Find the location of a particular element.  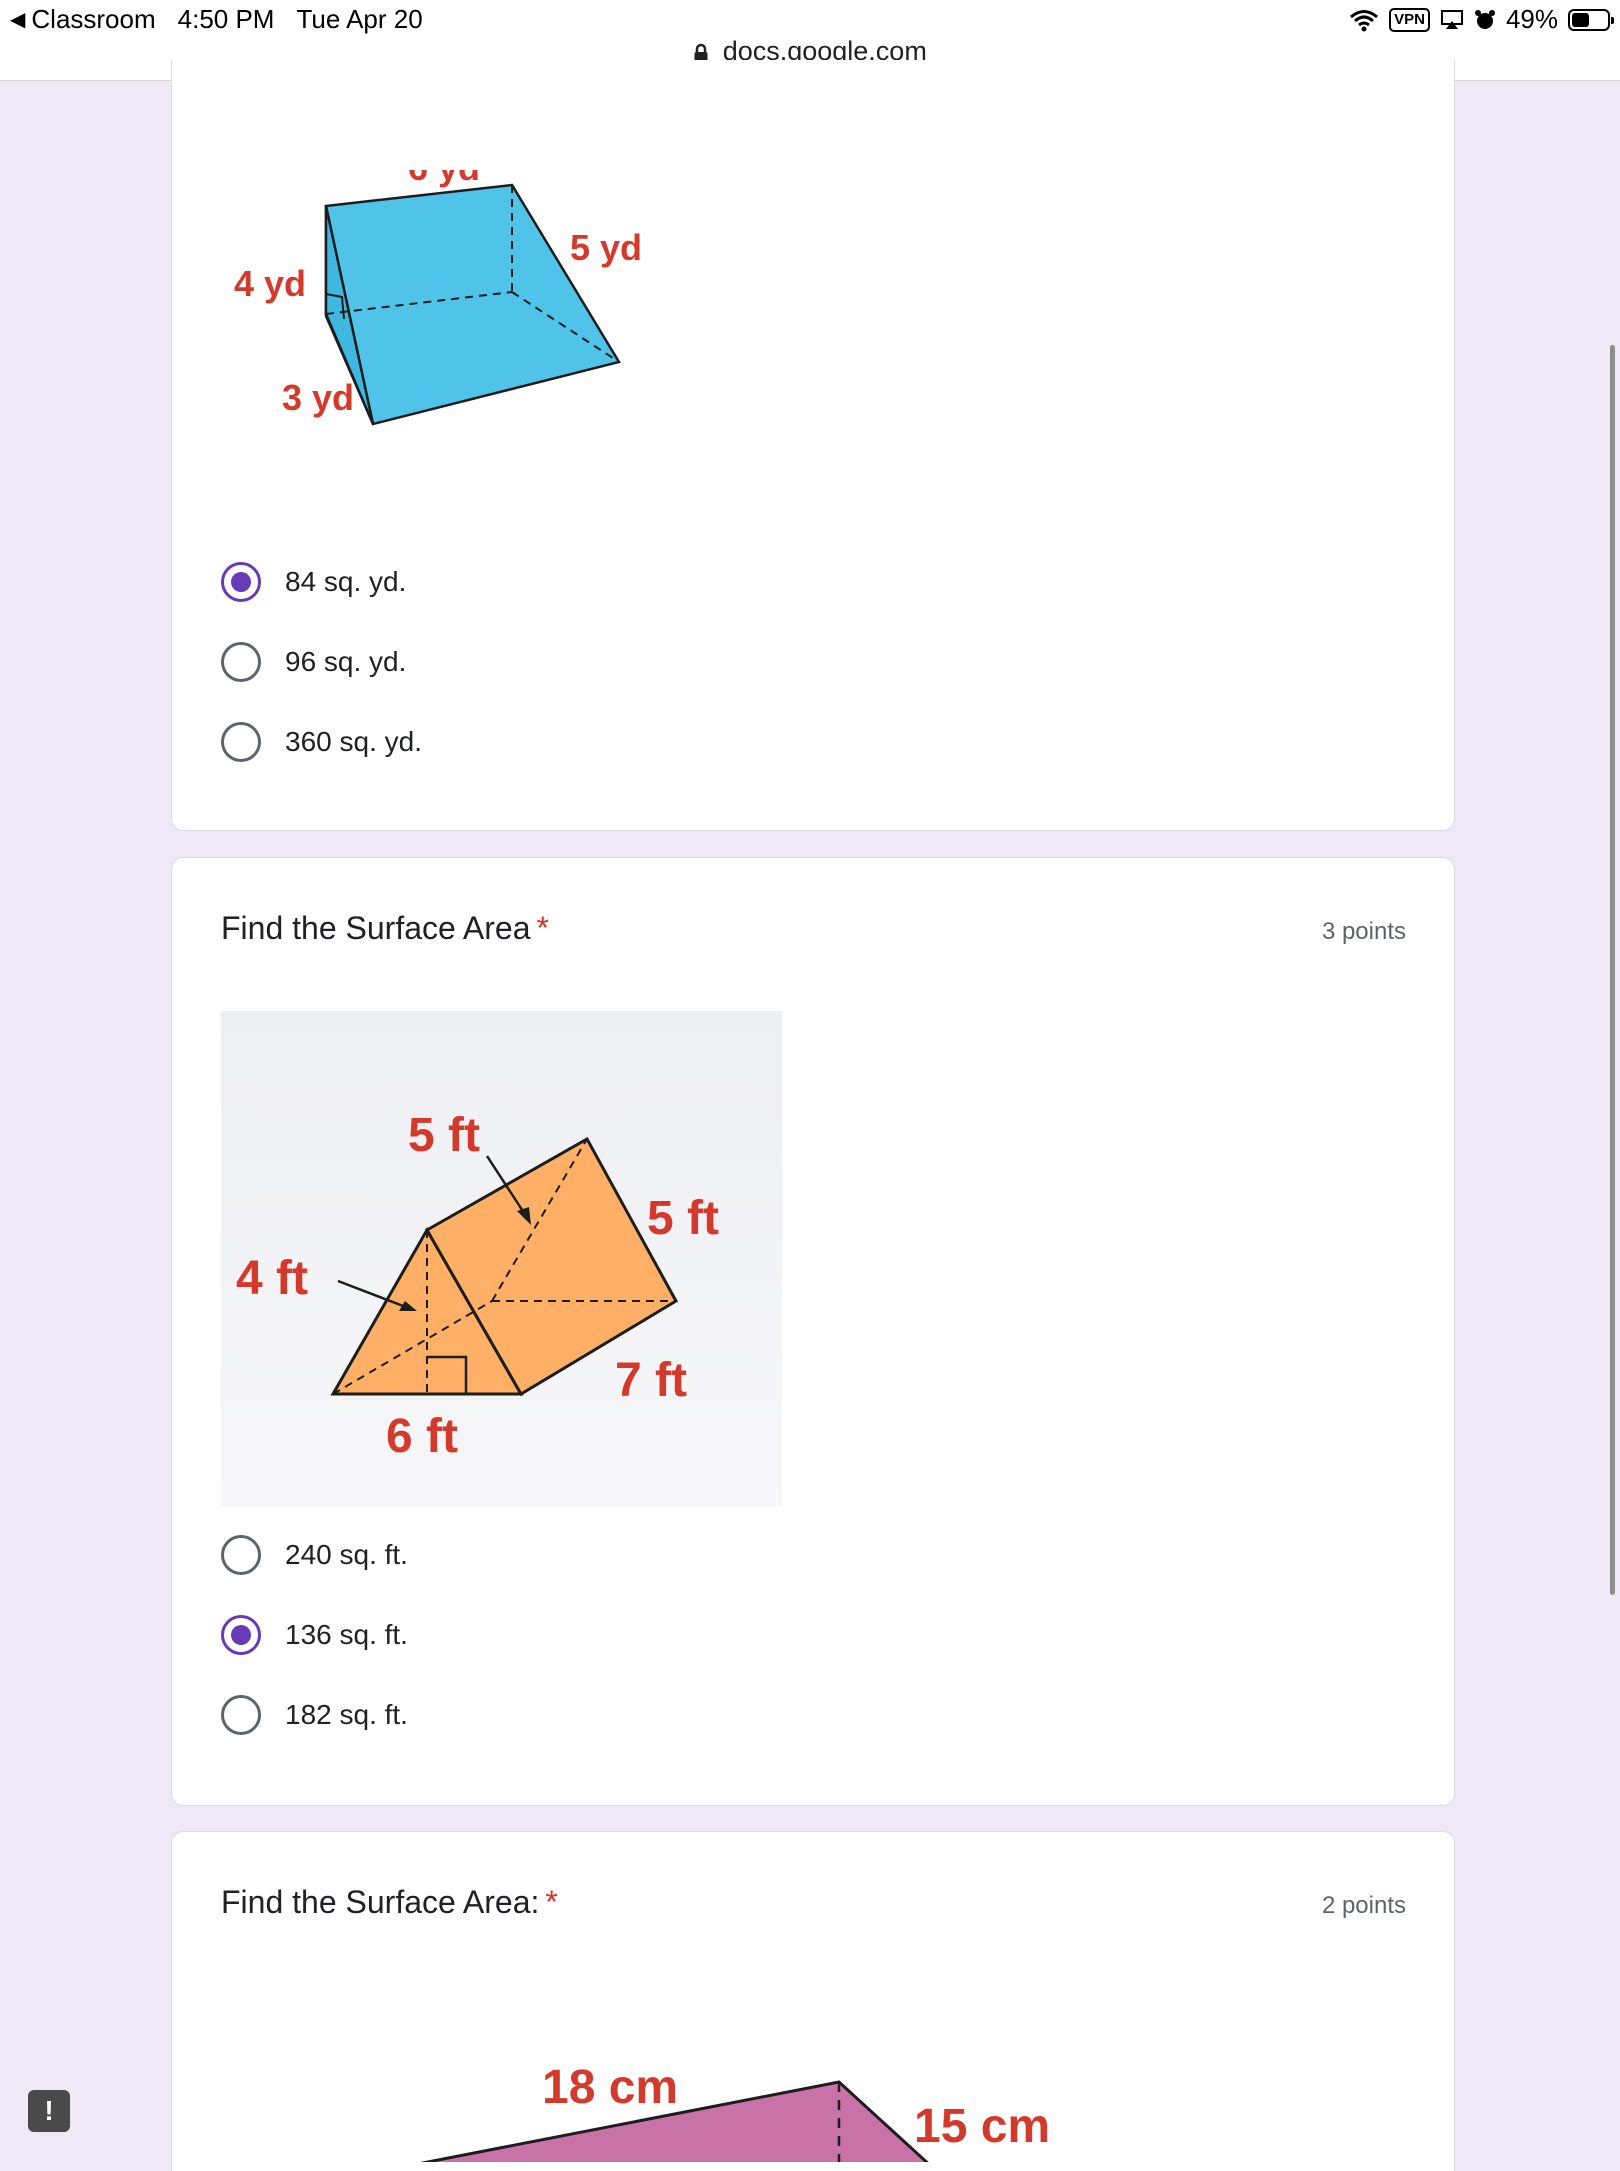

option-136: 136 sq. ft. is located at coordinates (314, 1635).